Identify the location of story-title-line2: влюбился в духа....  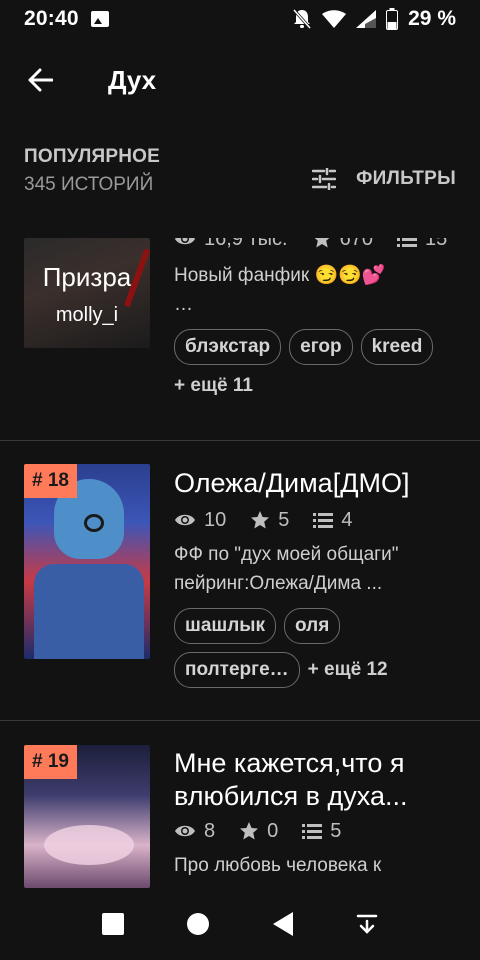
(317, 796).